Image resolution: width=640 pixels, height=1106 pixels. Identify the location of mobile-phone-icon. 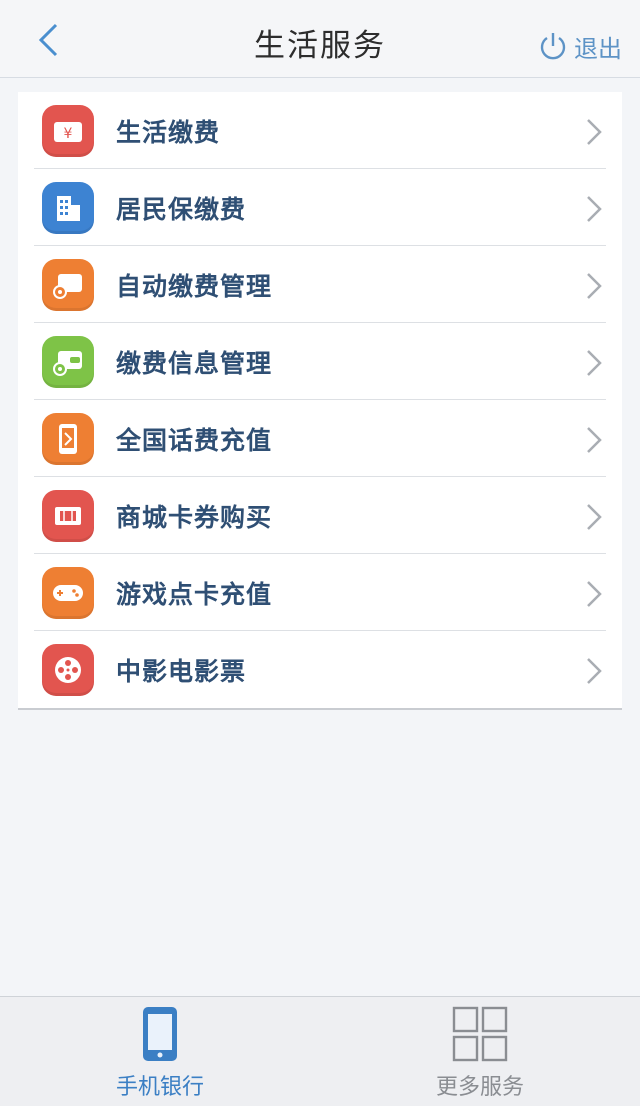
(160, 1034).